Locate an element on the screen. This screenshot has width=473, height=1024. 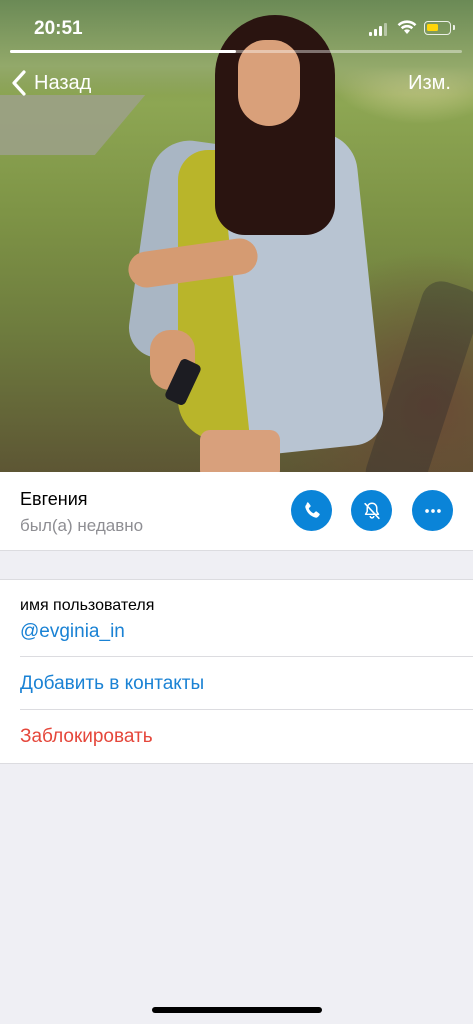
more-icon is located at coordinates (432, 510).